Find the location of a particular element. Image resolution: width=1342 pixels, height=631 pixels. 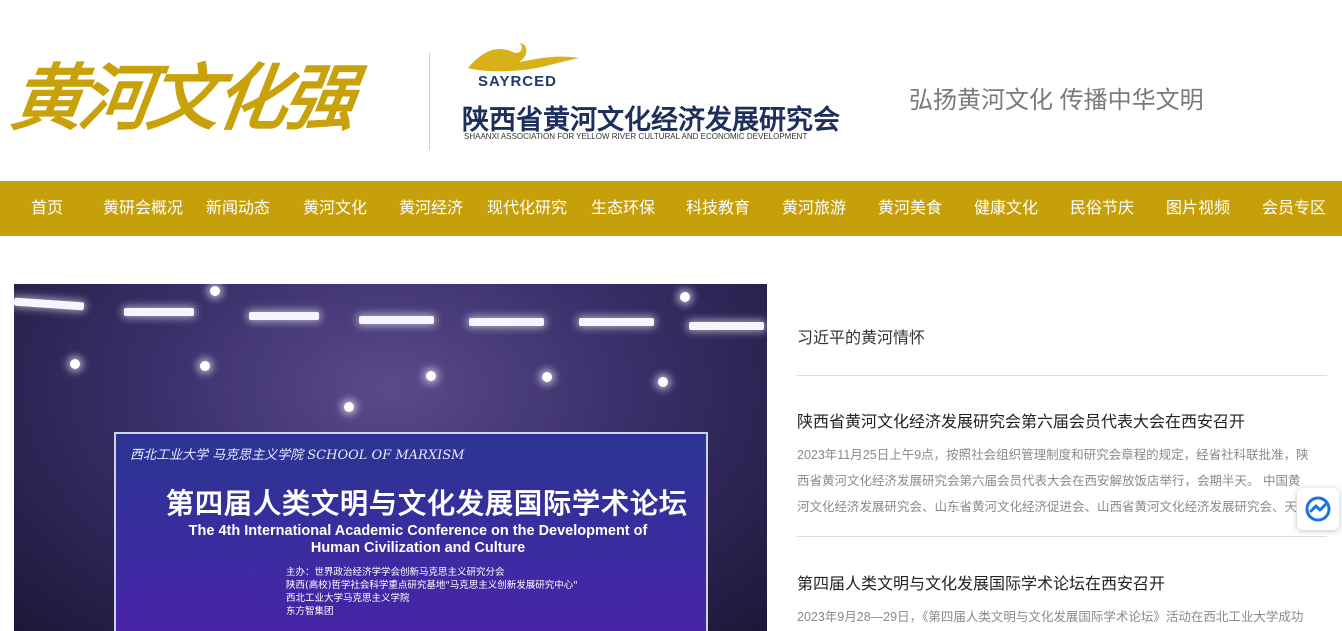

sponsor-line: 东方智集团 is located at coordinates (310, 611).